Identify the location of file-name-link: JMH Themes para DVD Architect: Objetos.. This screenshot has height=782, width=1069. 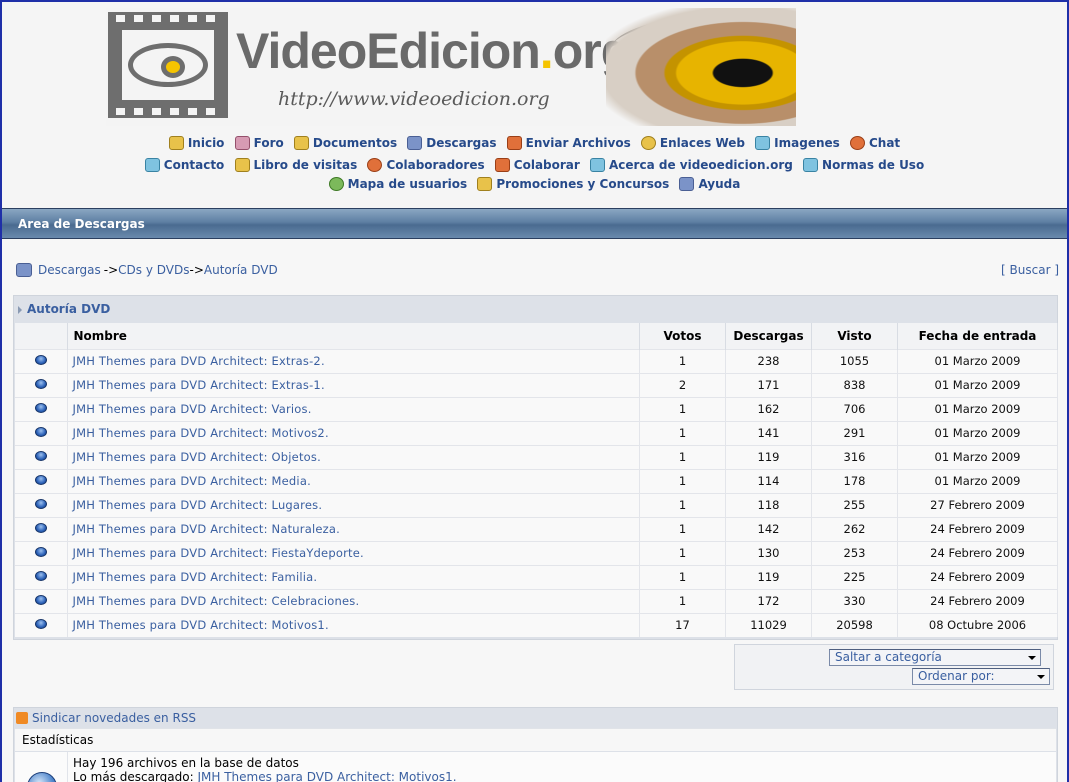
(353, 456).